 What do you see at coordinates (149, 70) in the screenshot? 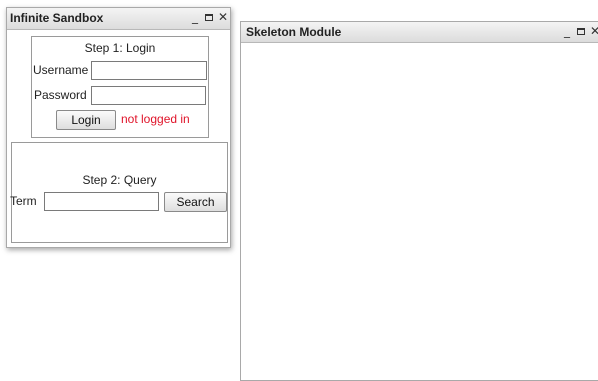
I see `username-input` at bounding box center [149, 70].